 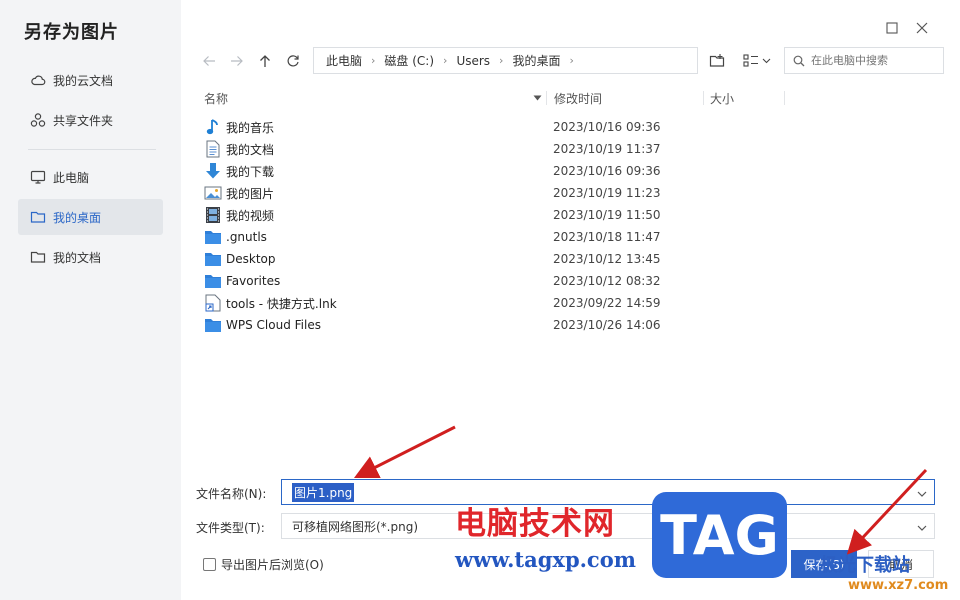 I want to click on refresh-button, so click(x=293, y=61).